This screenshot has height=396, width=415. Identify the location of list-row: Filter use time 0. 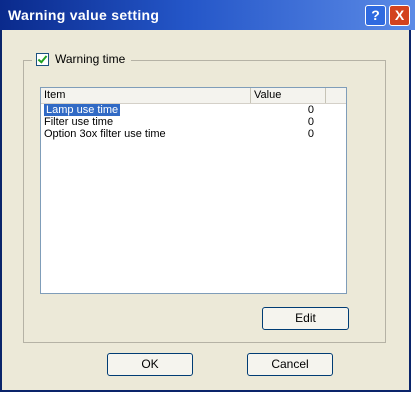
(193, 122).